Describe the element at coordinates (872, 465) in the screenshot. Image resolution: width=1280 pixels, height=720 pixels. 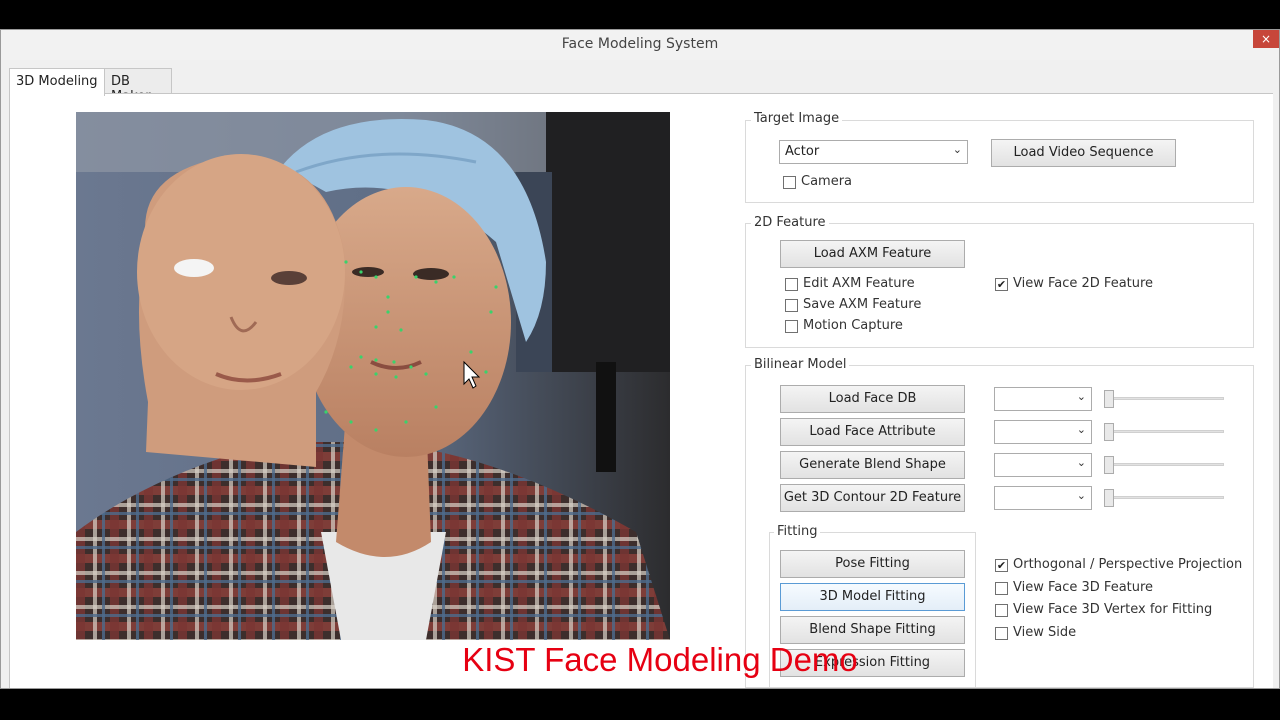
I see `generate-blend-shape-button: Generate Blend Shape` at that location.